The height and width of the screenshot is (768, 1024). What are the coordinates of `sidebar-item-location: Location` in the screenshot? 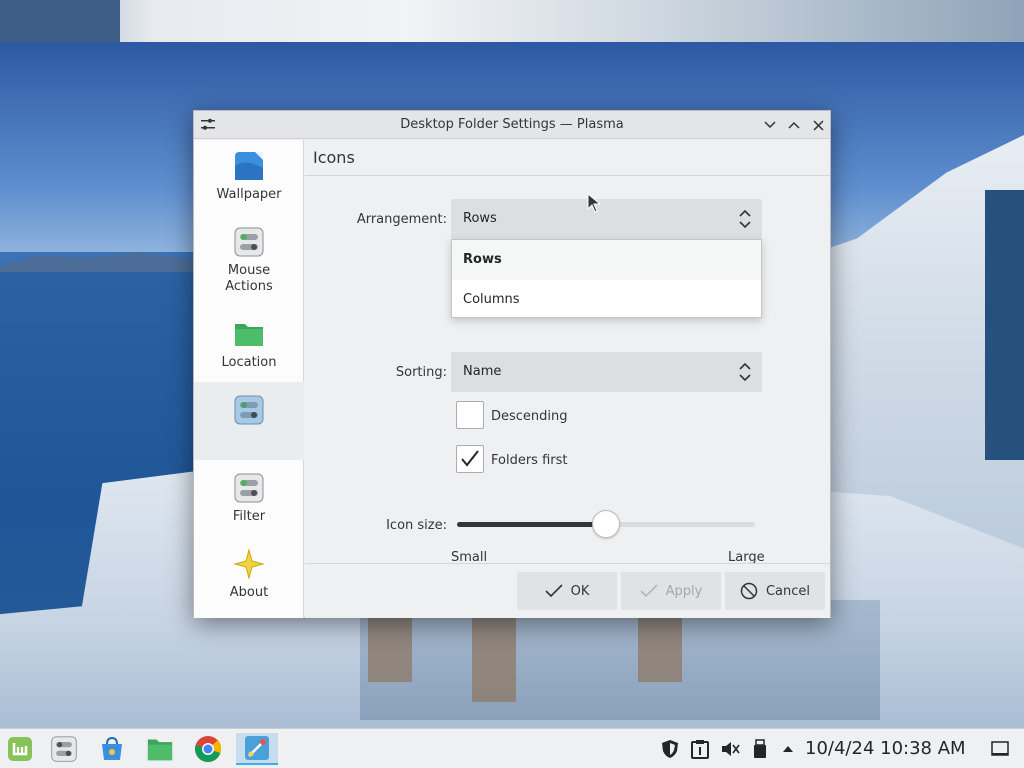 It's located at (249, 353).